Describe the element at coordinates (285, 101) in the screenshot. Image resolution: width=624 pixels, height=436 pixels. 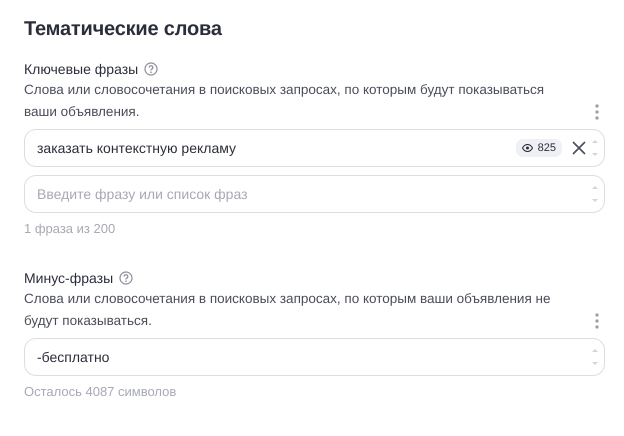
I see `field-description: Слова или словосочетания в поисковых запросах, по которым будут показываться ваши объявления.` at that location.